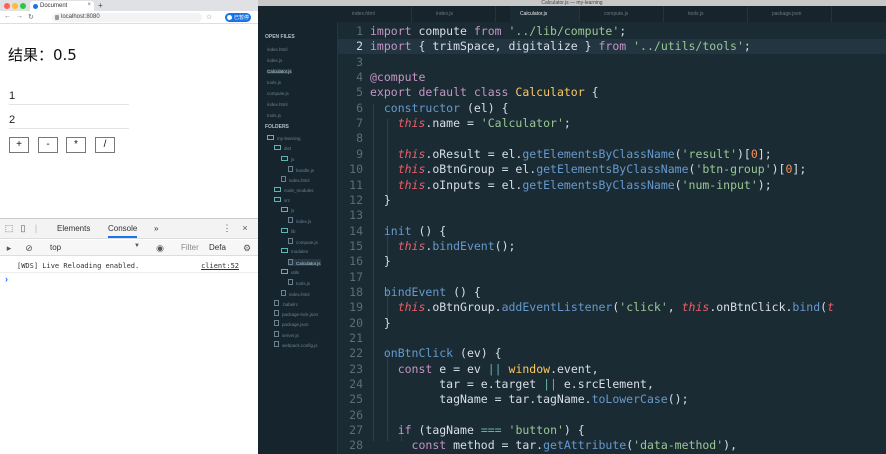 Image resolution: width=886 pixels, height=454 pixels. What do you see at coordinates (304, 262) in the screenshot?
I see `file-item: Calculator.js` at bounding box center [304, 262].